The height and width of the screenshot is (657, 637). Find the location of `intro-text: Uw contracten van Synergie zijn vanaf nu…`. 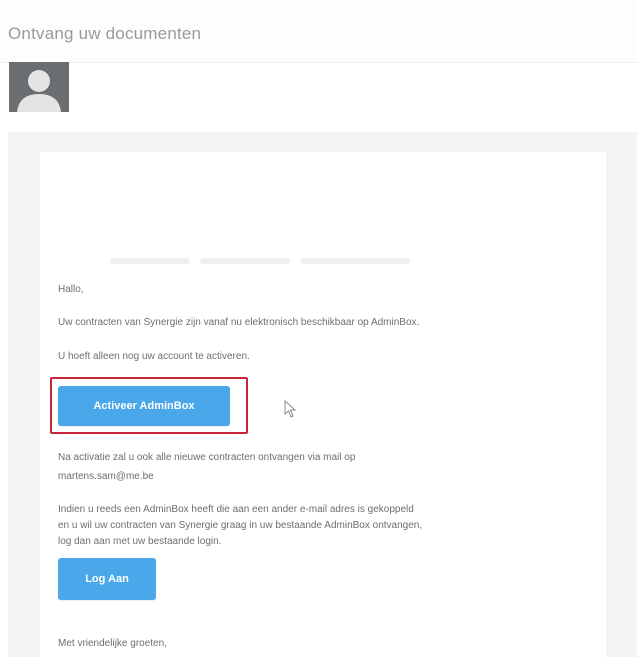

intro-text: Uw contracten van Synergie zijn vanaf nu… is located at coordinates (239, 322).